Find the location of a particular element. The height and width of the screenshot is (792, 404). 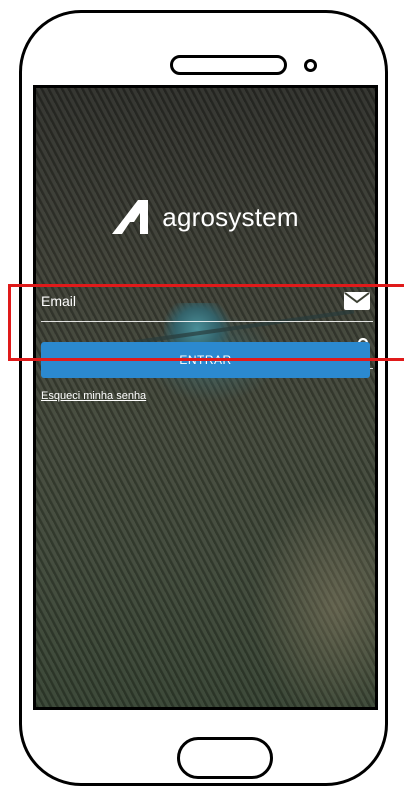

phone-camera is located at coordinates (310, 65).